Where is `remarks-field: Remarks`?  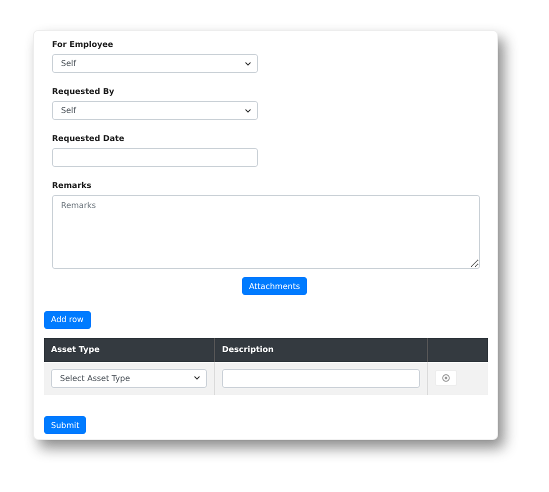
remarks-field: Remarks is located at coordinates (266, 232).